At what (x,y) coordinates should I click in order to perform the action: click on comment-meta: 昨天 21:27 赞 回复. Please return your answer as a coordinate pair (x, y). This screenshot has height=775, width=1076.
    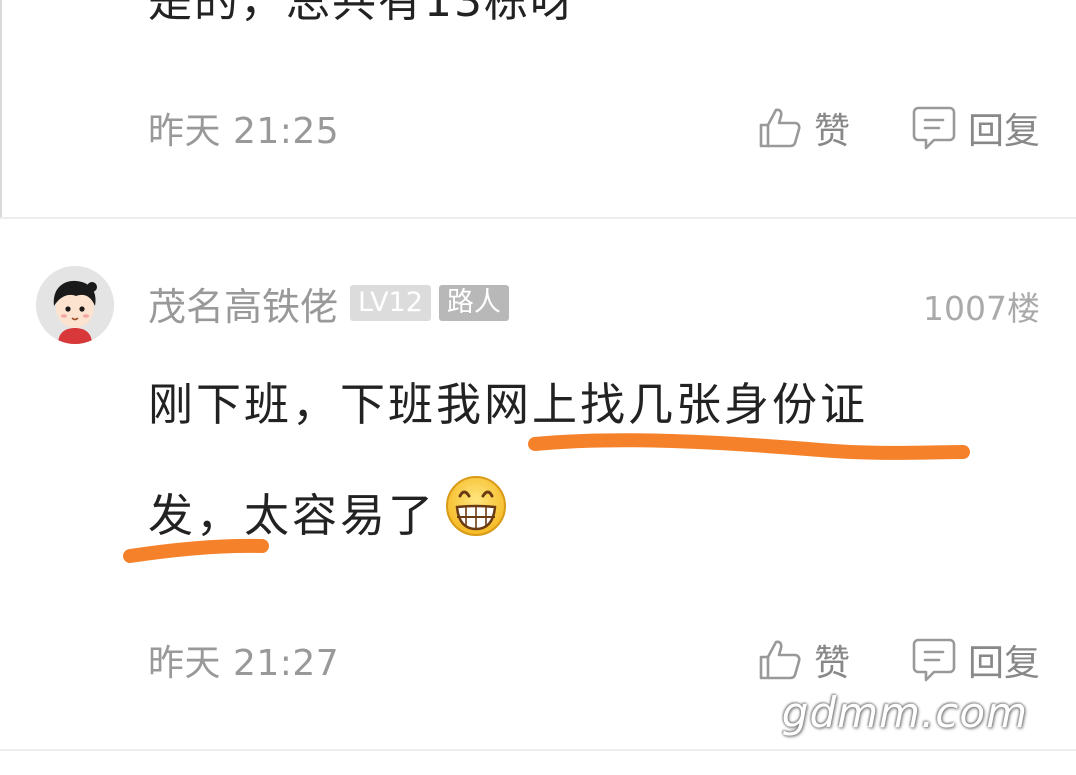
    Looking at the image, I should click on (594, 660).